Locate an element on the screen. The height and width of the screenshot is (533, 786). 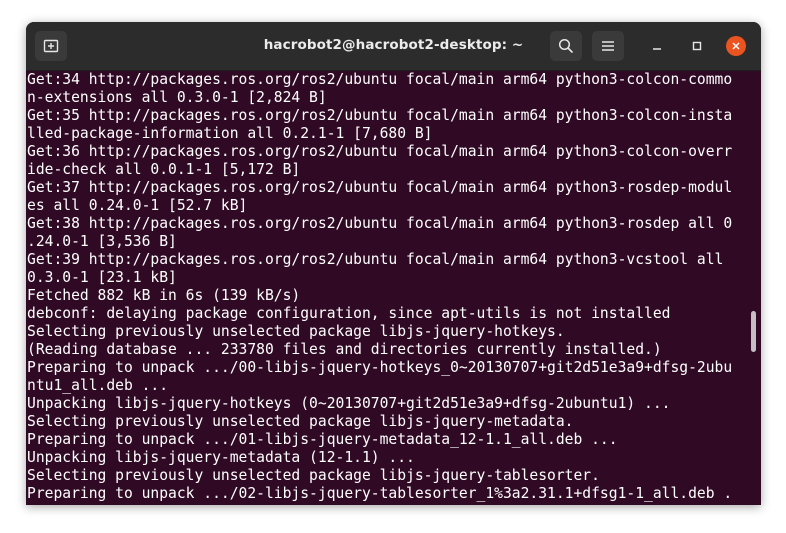
search-button is located at coordinates (566, 46).